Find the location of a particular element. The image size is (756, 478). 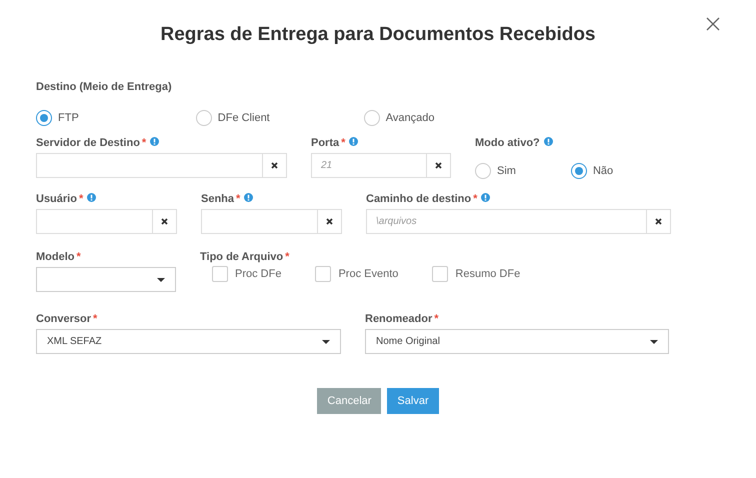

text-input: 21 is located at coordinates (368, 165).